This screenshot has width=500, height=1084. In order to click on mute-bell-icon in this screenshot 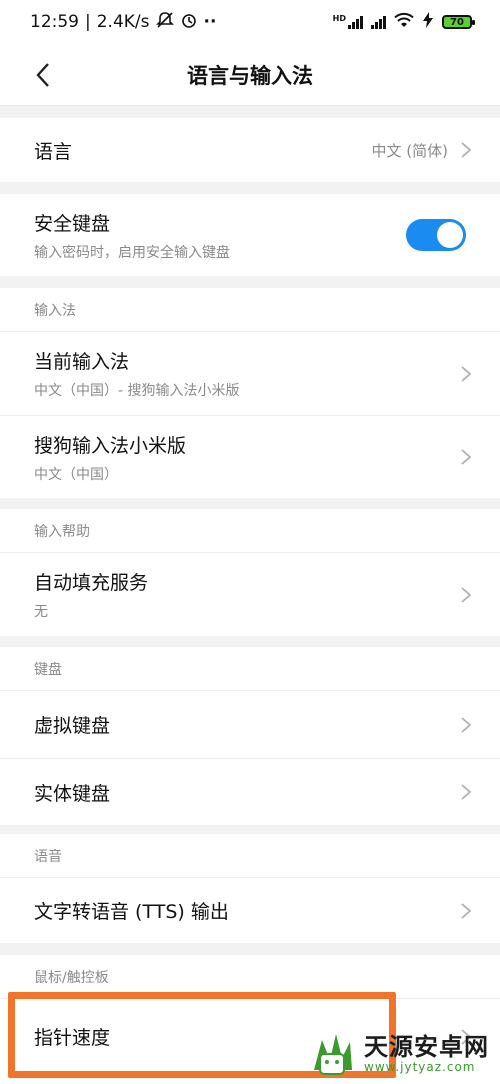, I will do `click(164, 22)`.